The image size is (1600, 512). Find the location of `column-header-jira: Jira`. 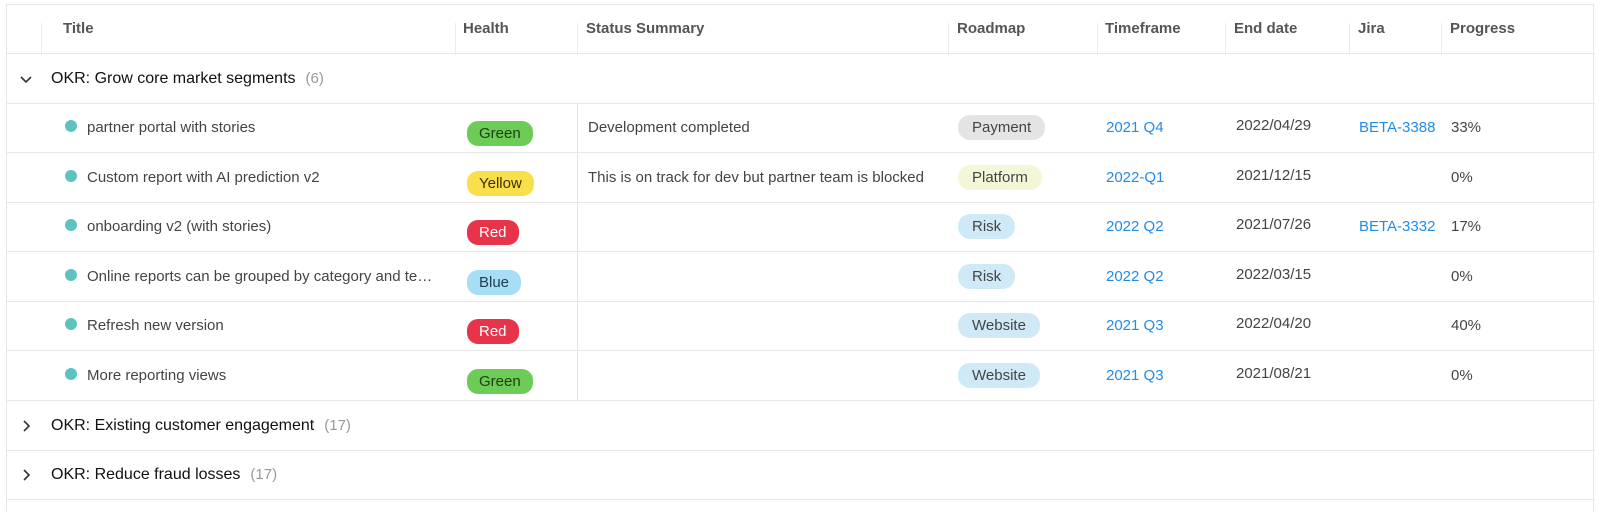

column-header-jira: Jira is located at coordinates (1398, 29).